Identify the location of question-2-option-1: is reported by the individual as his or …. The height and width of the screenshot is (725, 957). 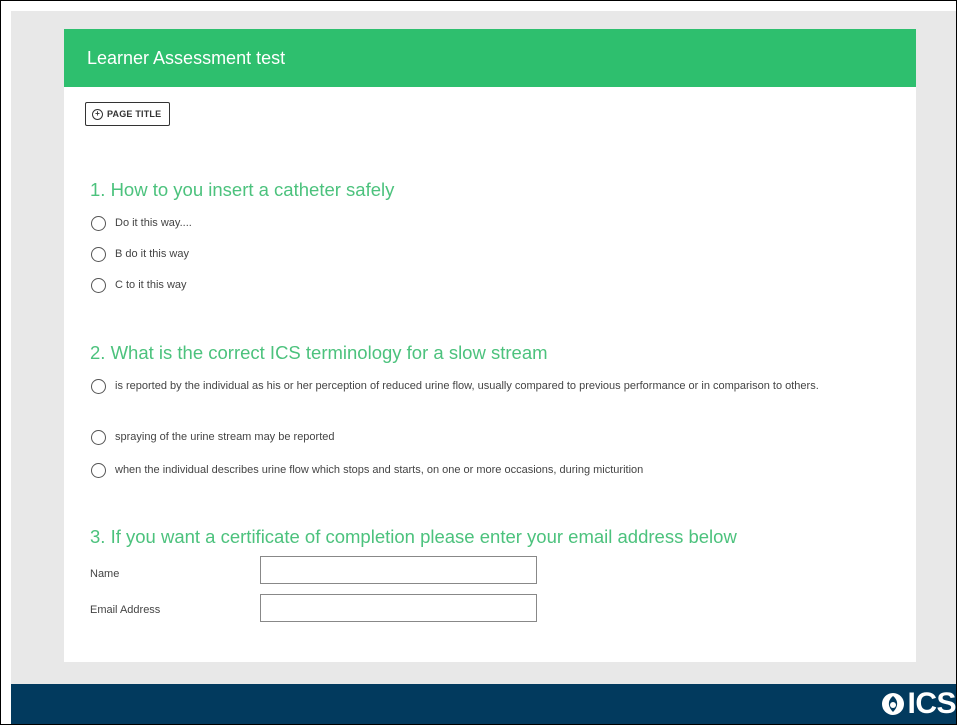
(488, 386).